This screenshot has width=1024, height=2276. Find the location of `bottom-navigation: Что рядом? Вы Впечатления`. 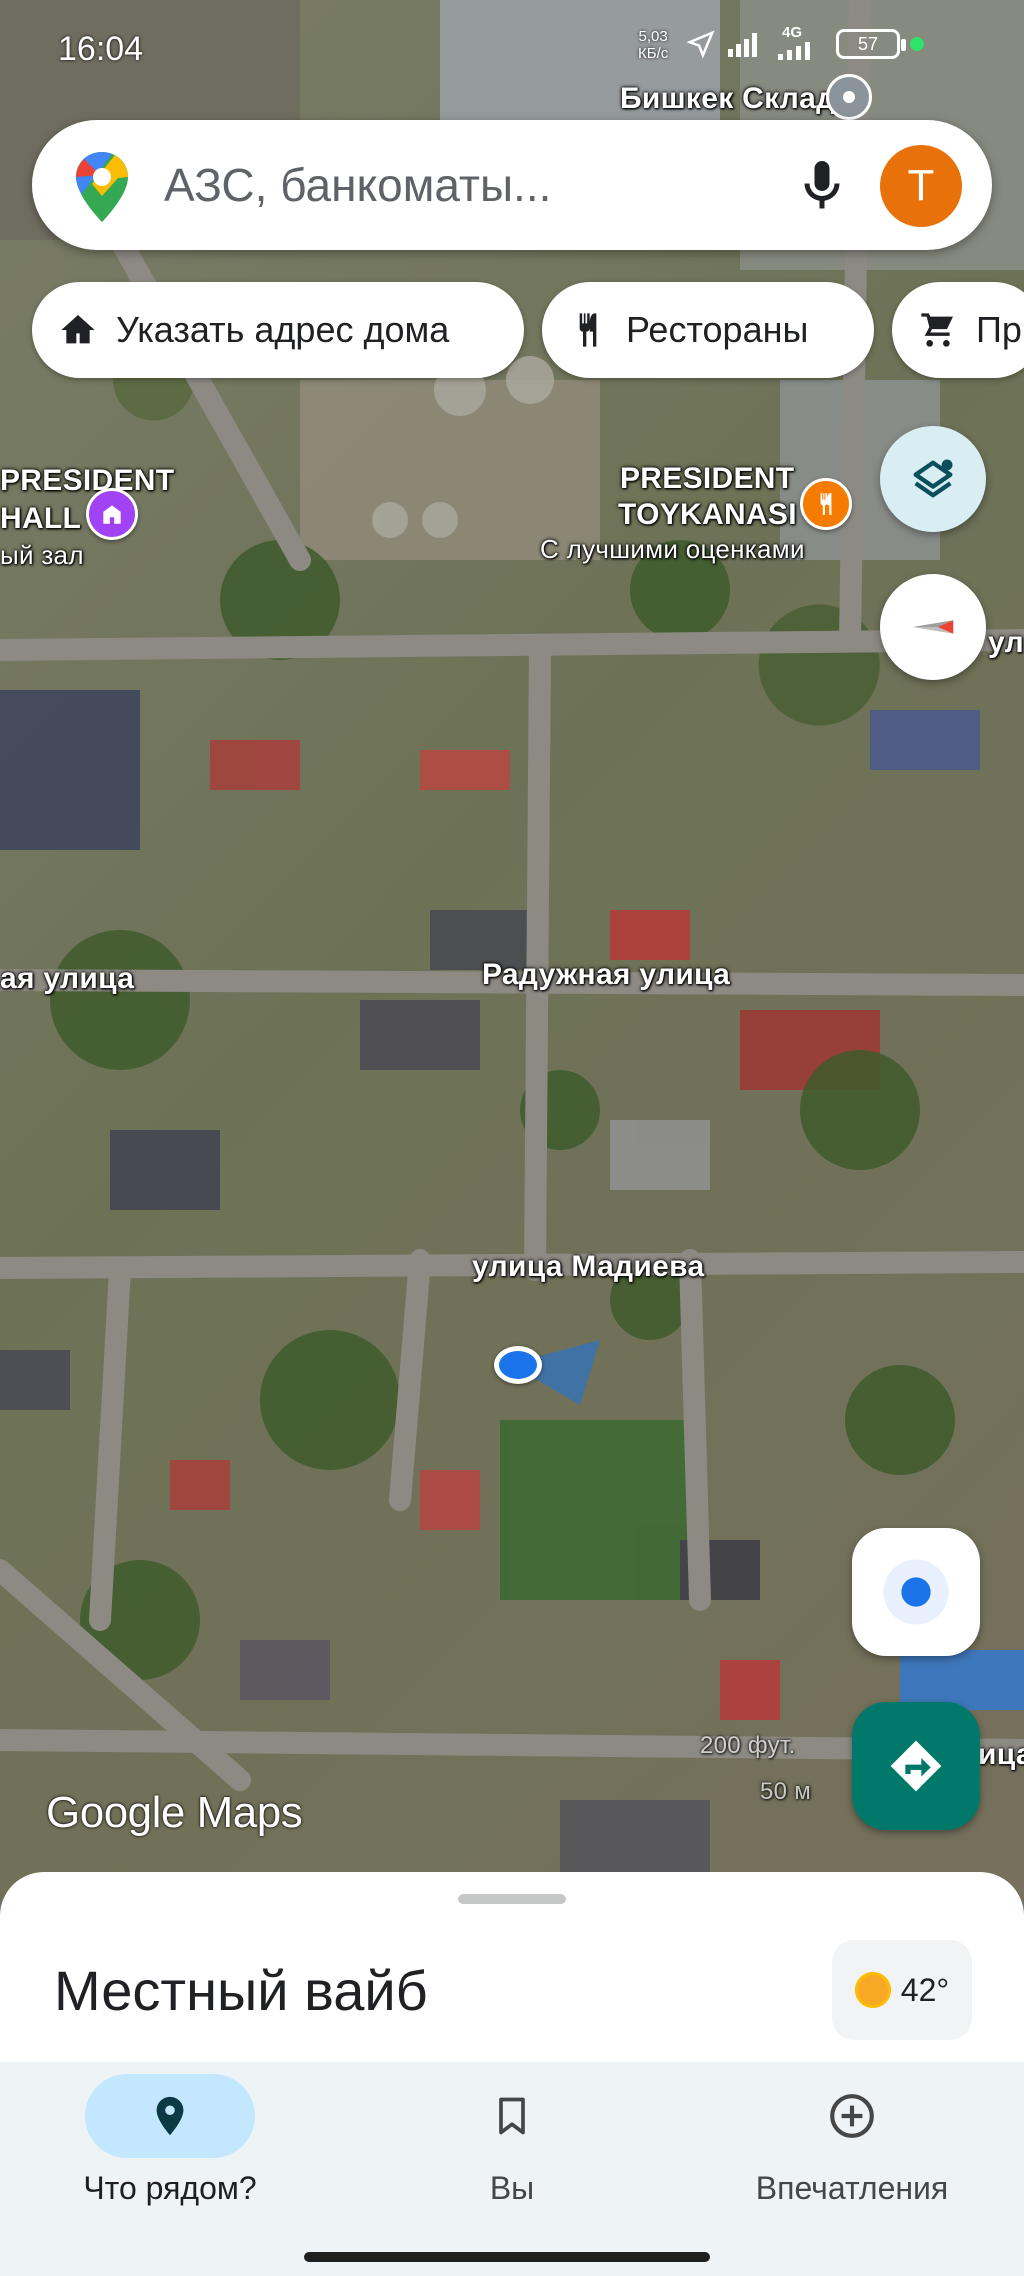

bottom-navigation: Что рядом? Вы Впечатления is located at coordinates (512, 2169).